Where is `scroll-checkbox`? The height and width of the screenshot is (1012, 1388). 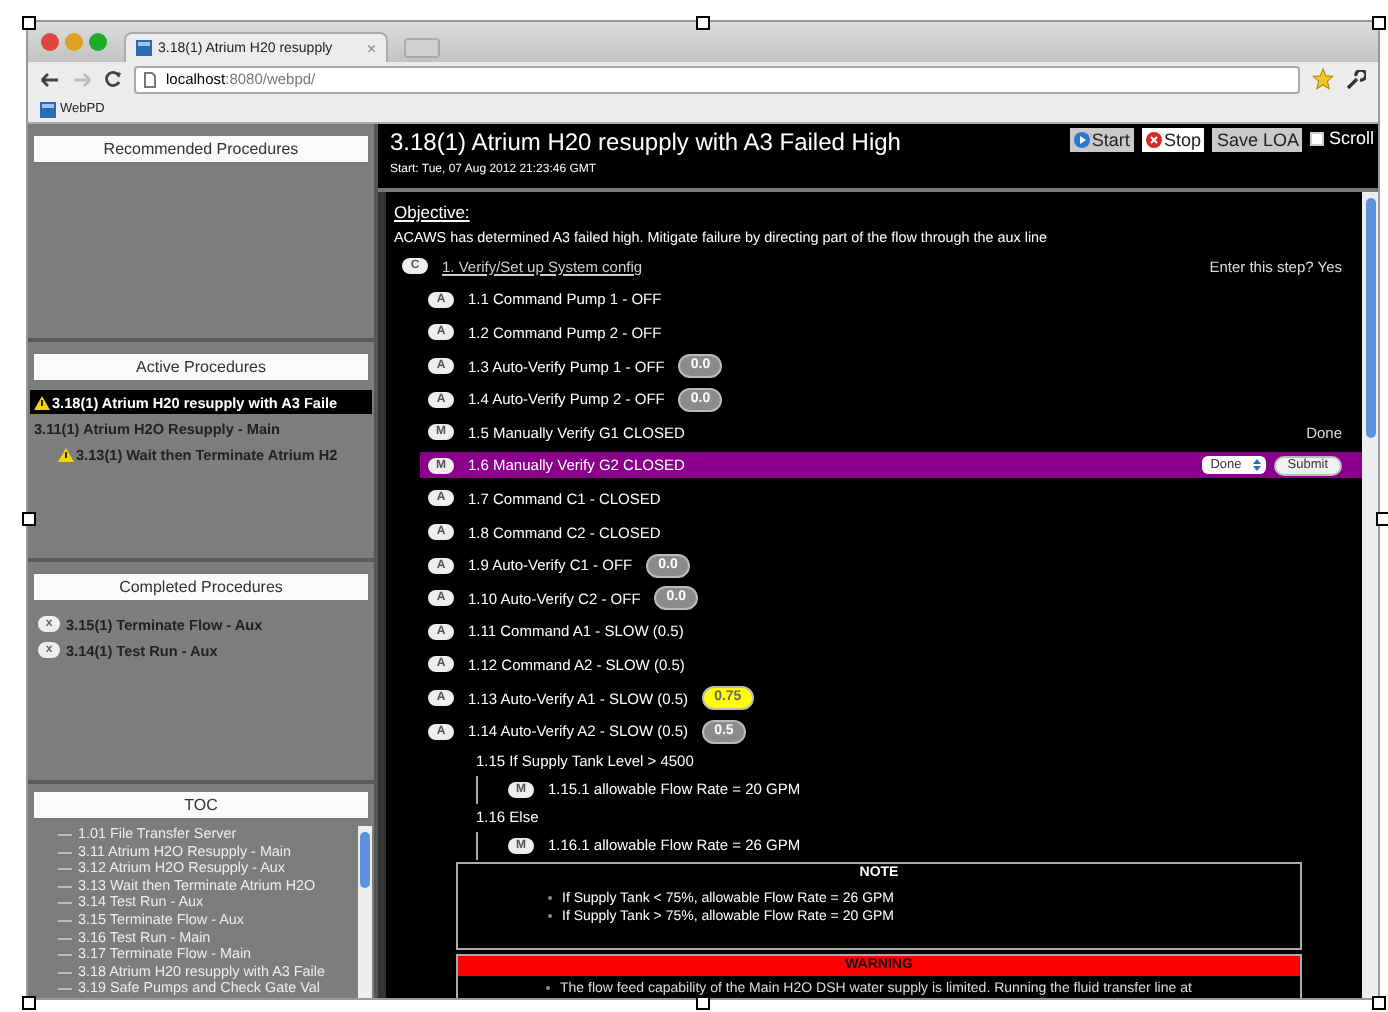
scroll-checkbox is located at coordinates (1317, 138).